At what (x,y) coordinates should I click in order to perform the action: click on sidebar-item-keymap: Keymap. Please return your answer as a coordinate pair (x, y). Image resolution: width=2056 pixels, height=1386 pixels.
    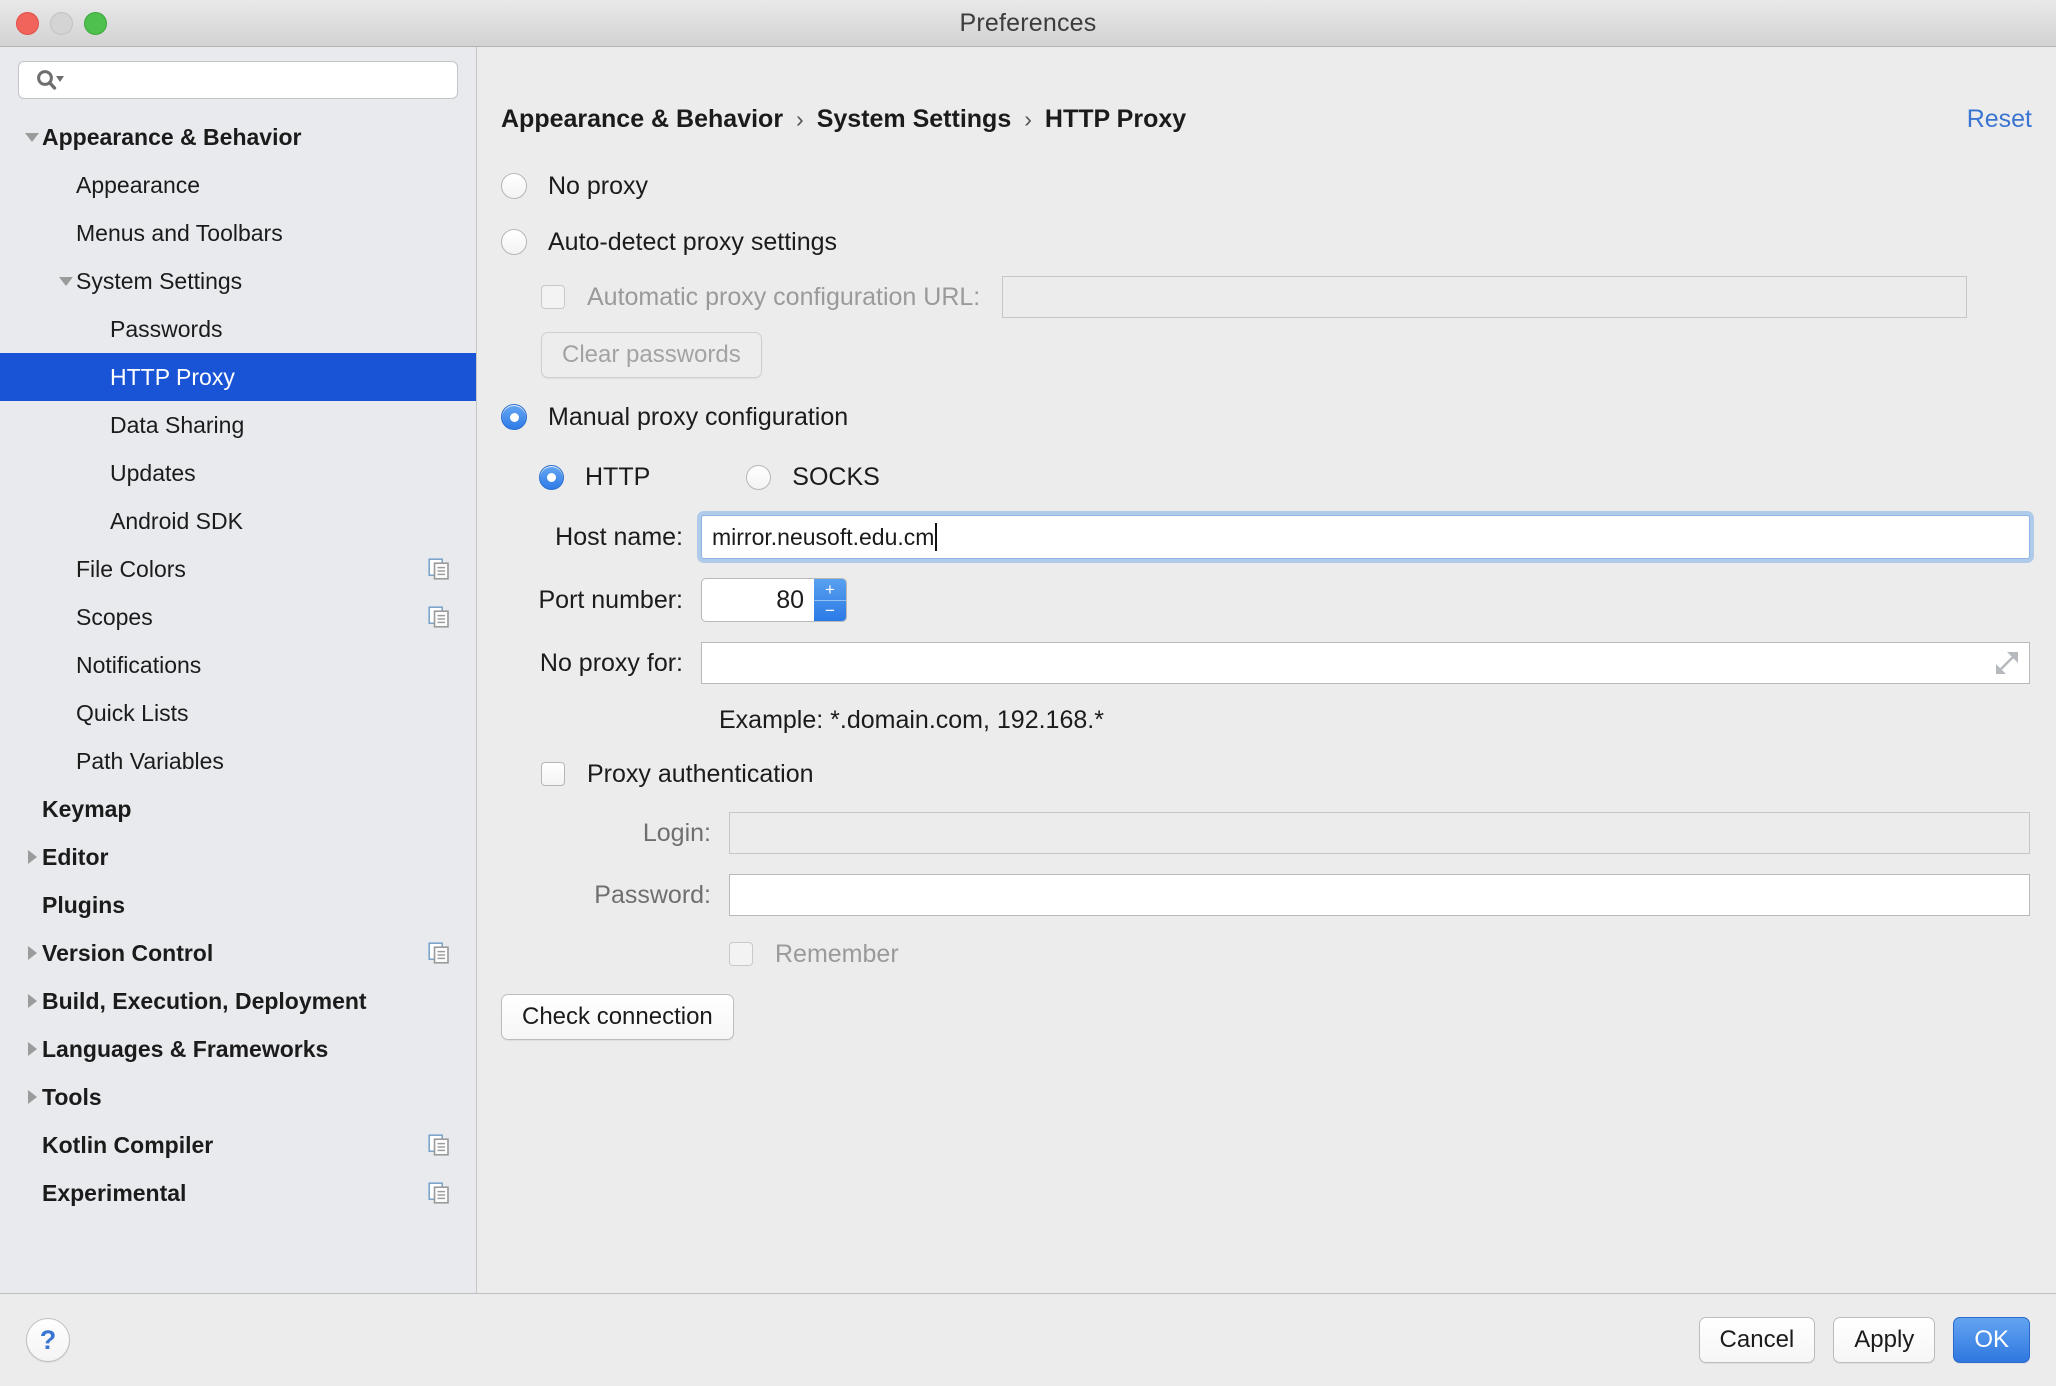
    Looking at the image, I should click on (238, 809).